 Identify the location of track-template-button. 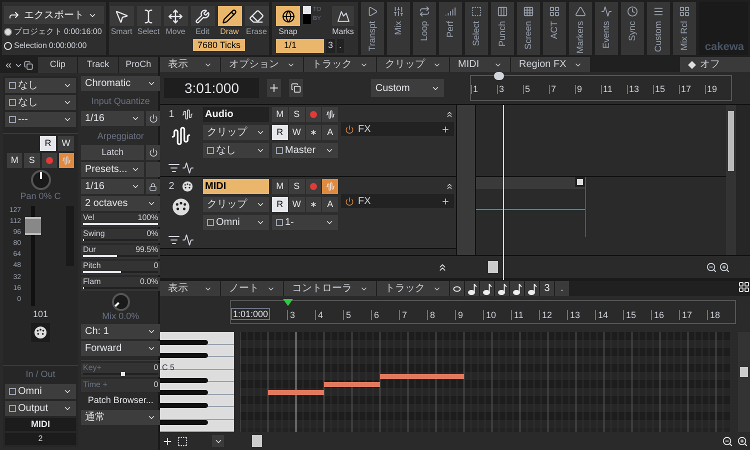
(296, 88).